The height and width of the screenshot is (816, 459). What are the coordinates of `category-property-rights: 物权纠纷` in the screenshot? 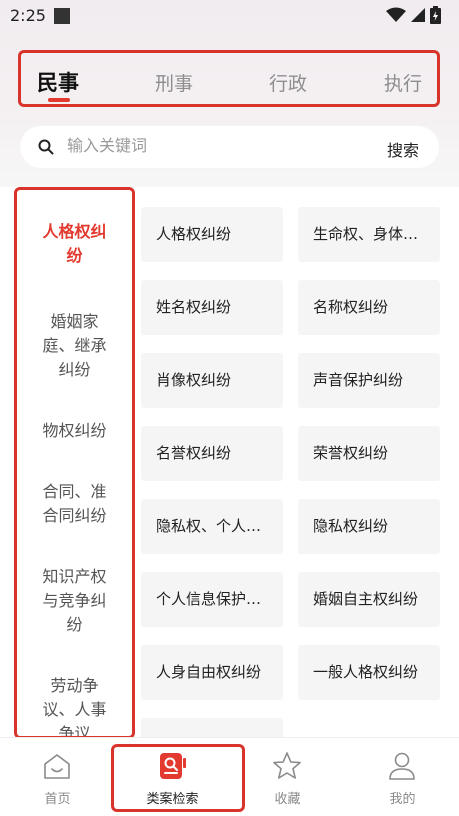 It's located at (74, 431).